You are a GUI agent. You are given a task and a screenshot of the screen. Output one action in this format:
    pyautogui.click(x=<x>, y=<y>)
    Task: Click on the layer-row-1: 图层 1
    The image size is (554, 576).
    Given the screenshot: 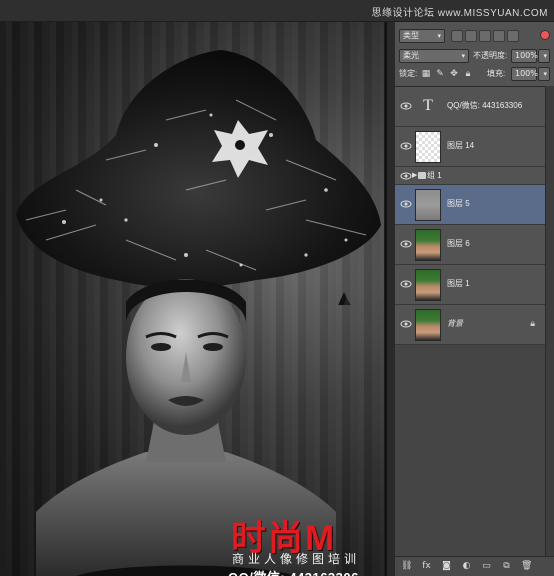 What is the action you would take?
    pyautogui.click(x=470, y=285)
    